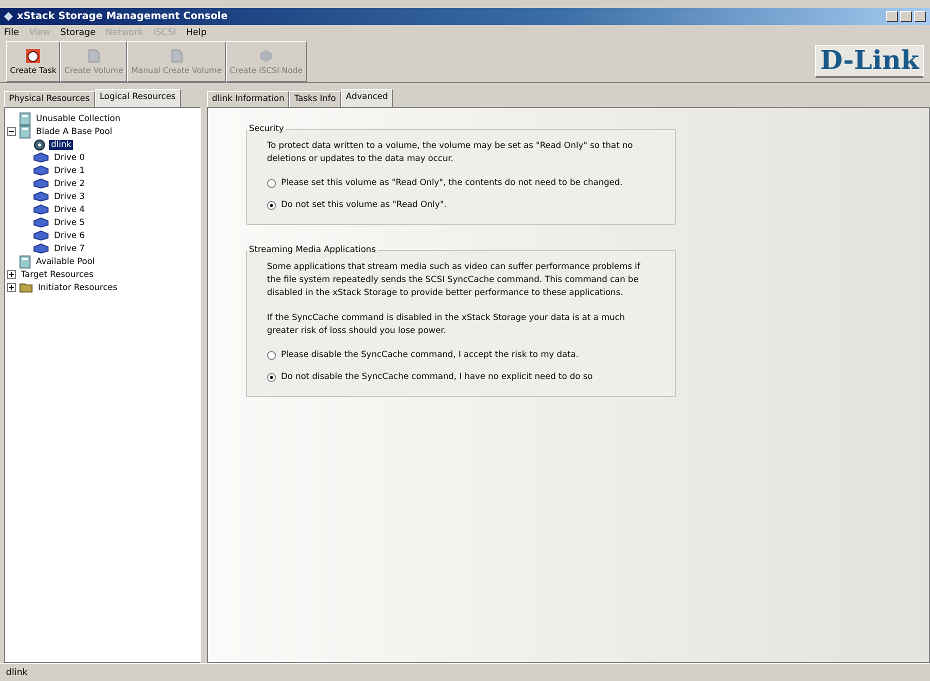 The image size is (930, 681). I want to click on tree-item: Drive 2, so click(69, 183).